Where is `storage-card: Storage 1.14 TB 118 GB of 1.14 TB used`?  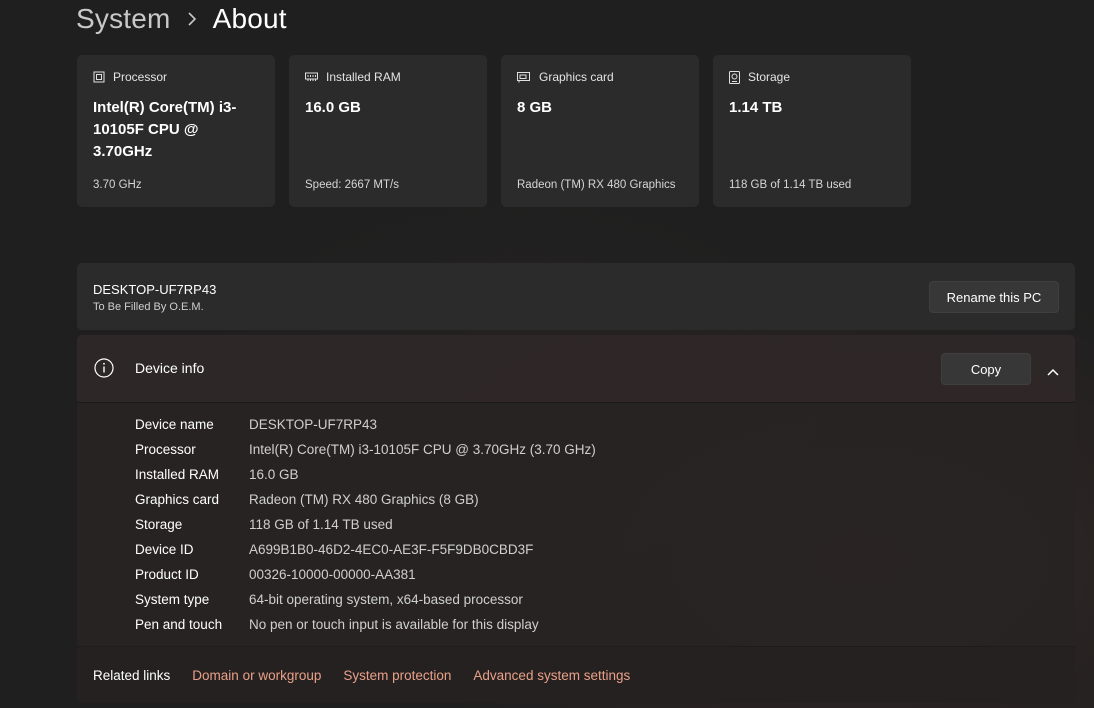
storage-card: Storage 1.14 TB 118 GB of 1.14 TB used is located at coordinates (812, 131).